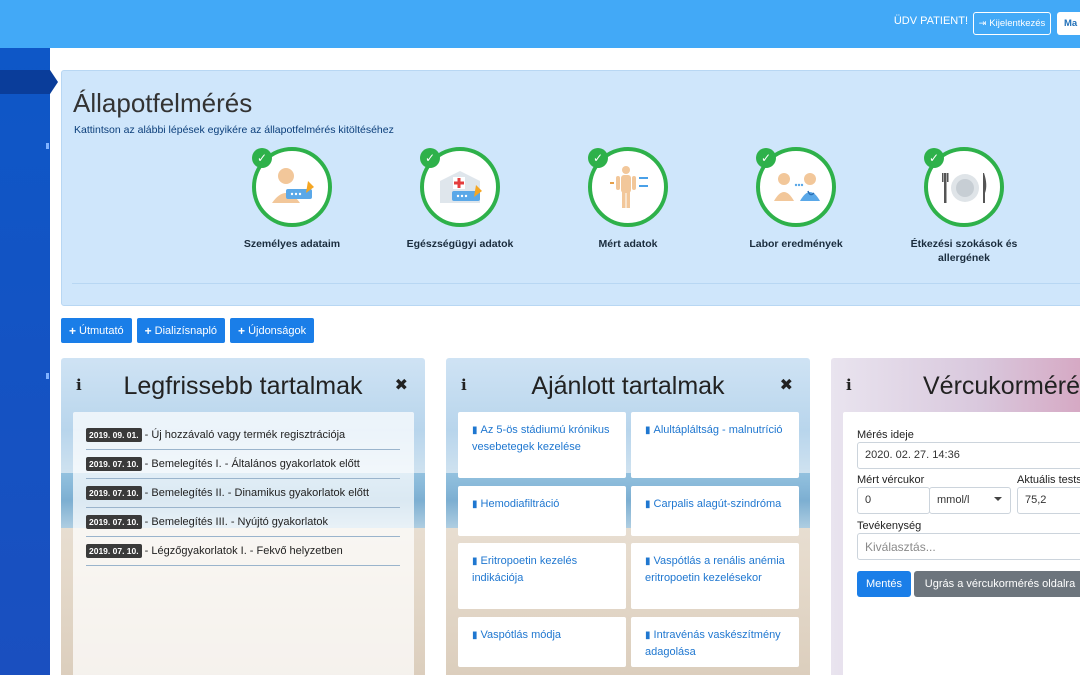  What do you see at coordinates (893, 500) in the screenshot?
I see `glucose-input: 0` at bounding box center [893, 500].